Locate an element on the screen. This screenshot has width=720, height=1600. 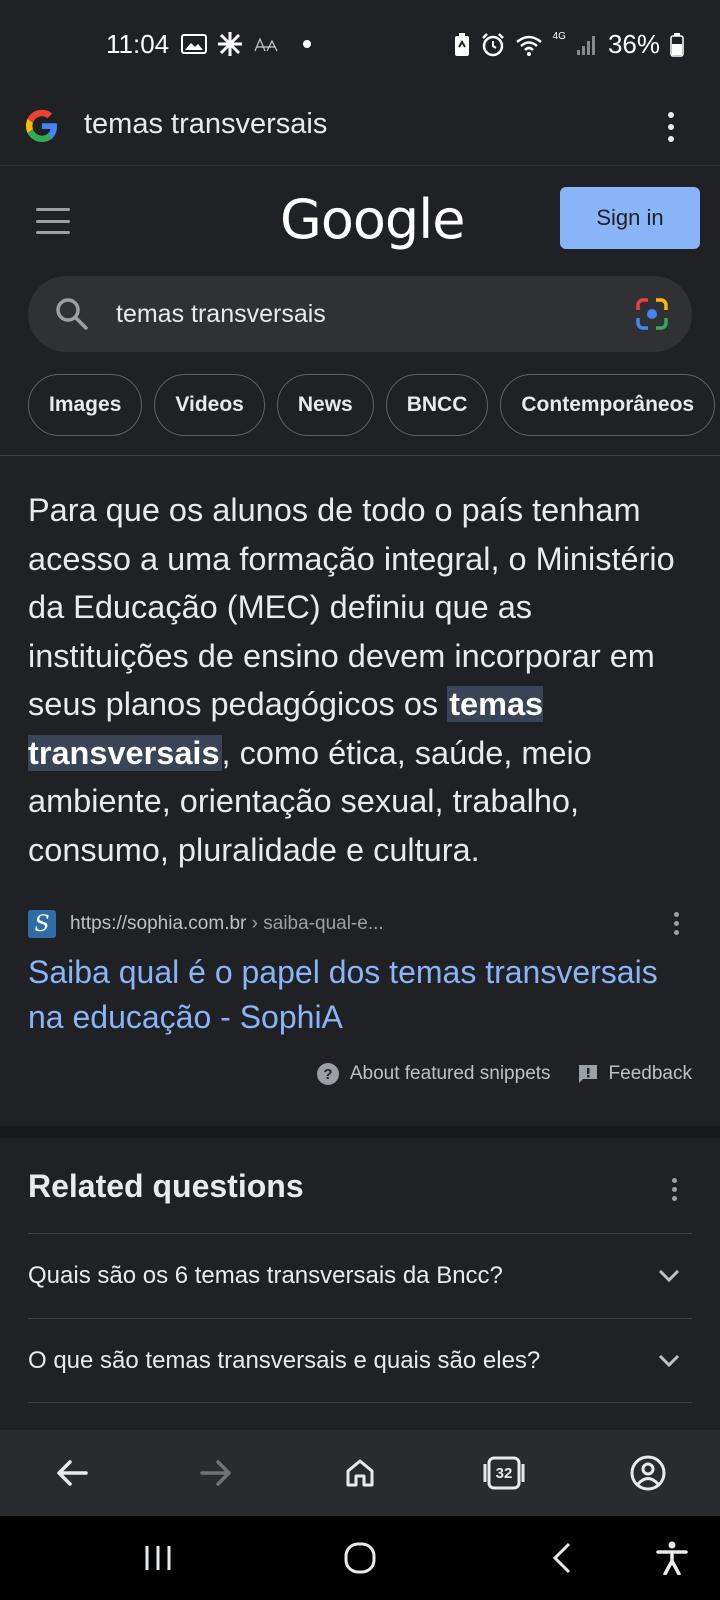
network-type: 4G is located at coordinates (559, 36).